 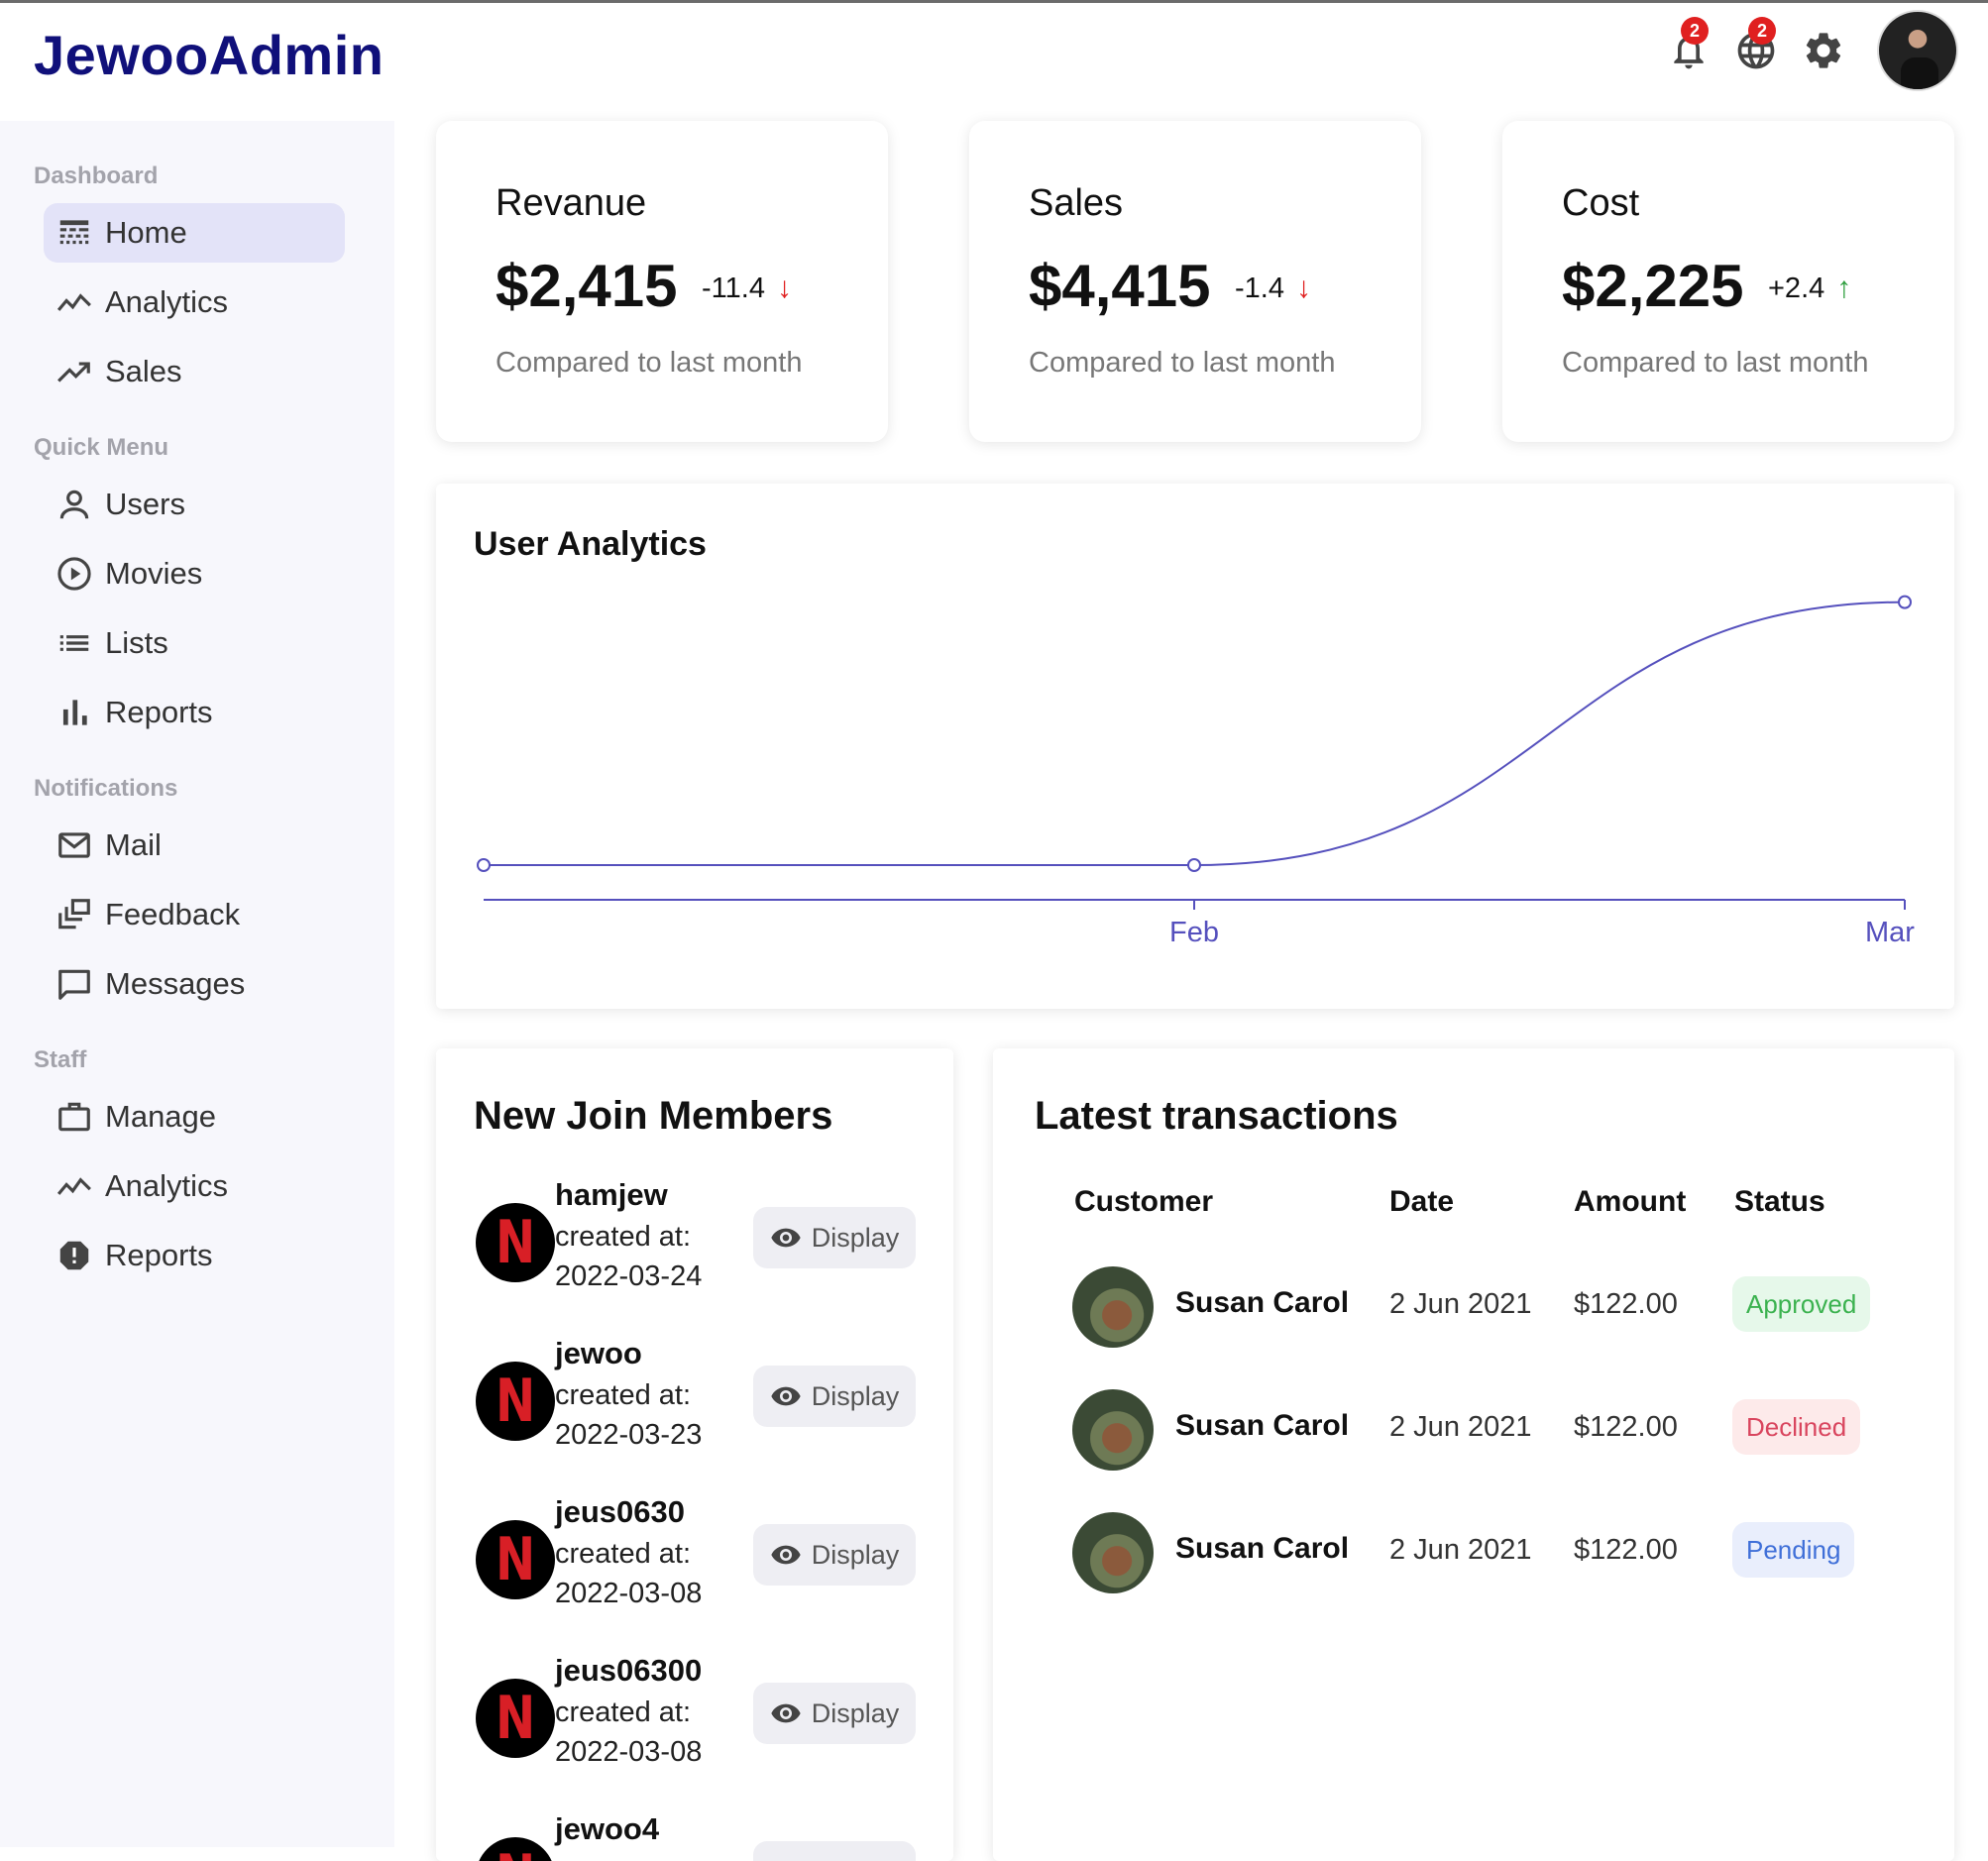 I want to click on status-badge: Approved, so click(x=1801, y=1304).